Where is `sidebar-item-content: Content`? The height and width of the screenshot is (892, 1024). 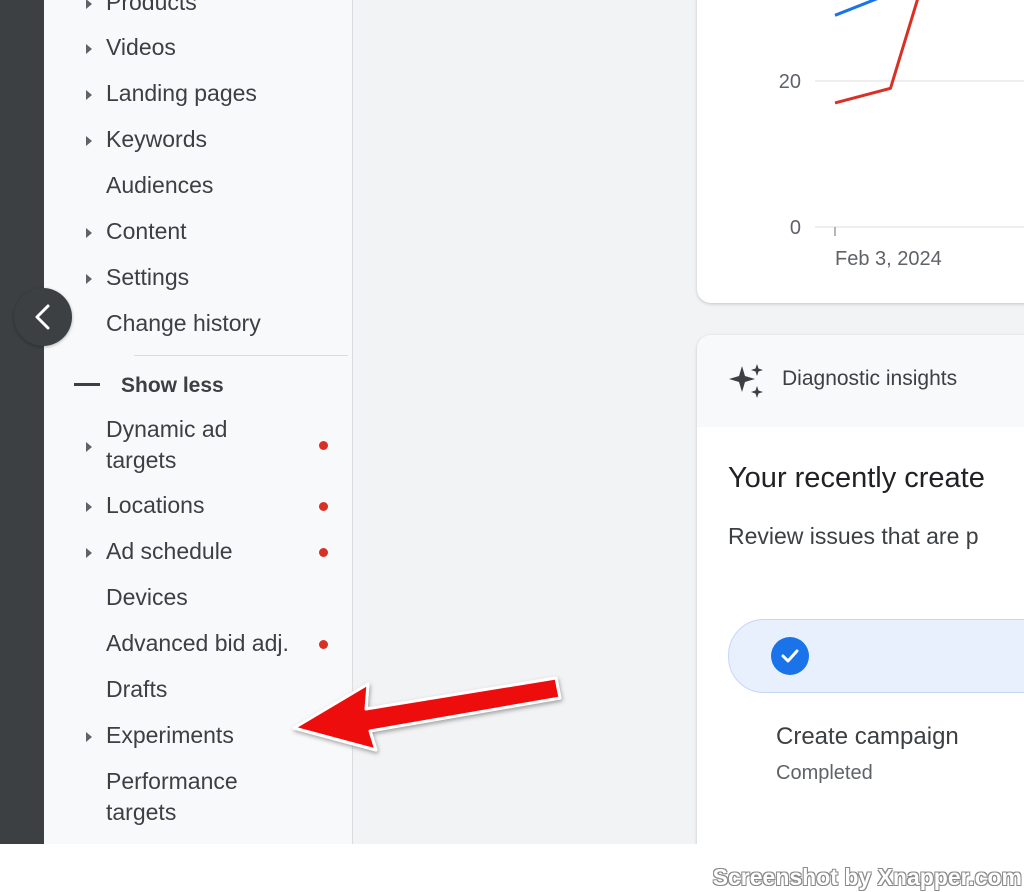 sidebar-item-content: Content is located at coordinates (198, 233).